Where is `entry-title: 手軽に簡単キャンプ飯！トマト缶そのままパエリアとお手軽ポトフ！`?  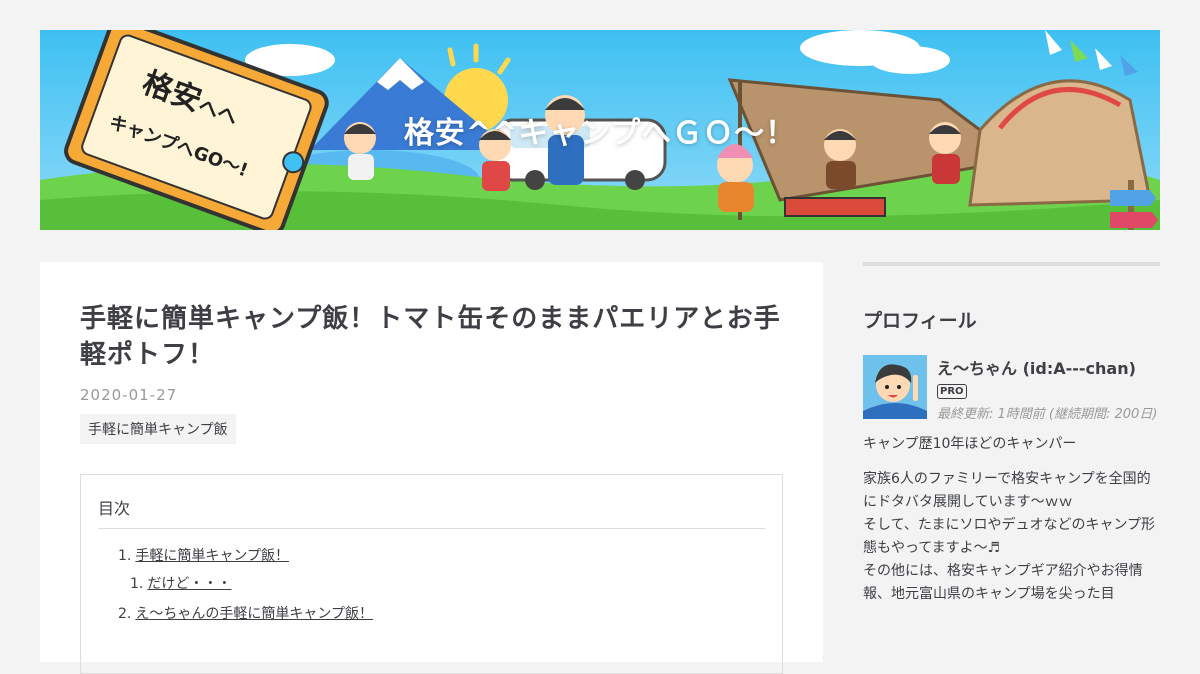 entry-title: 手軽に簡単キャンプ飯！トマト缶そのままパエリアとお手軽ポトフ！ is located at coordinates (431, 338).